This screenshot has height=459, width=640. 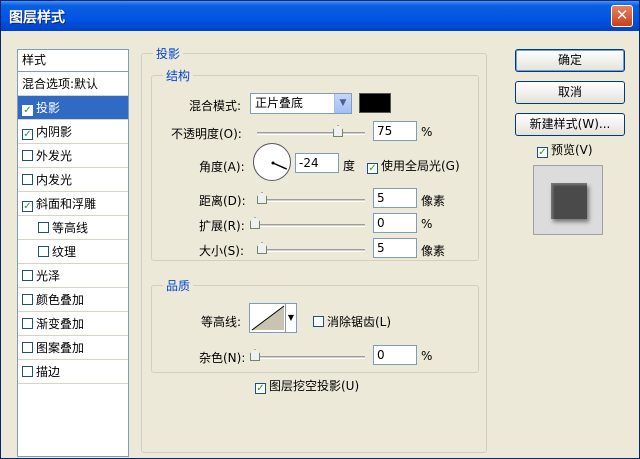 I want to click on style-items: ✓ 投影 ✓ 内阴影 外发光 内发光 ✓ 斜面和浮雕 等高线 纹理 光泽 颜色叠加 渐变叠加 图案叠加 描边, so click(x=73, y=240).